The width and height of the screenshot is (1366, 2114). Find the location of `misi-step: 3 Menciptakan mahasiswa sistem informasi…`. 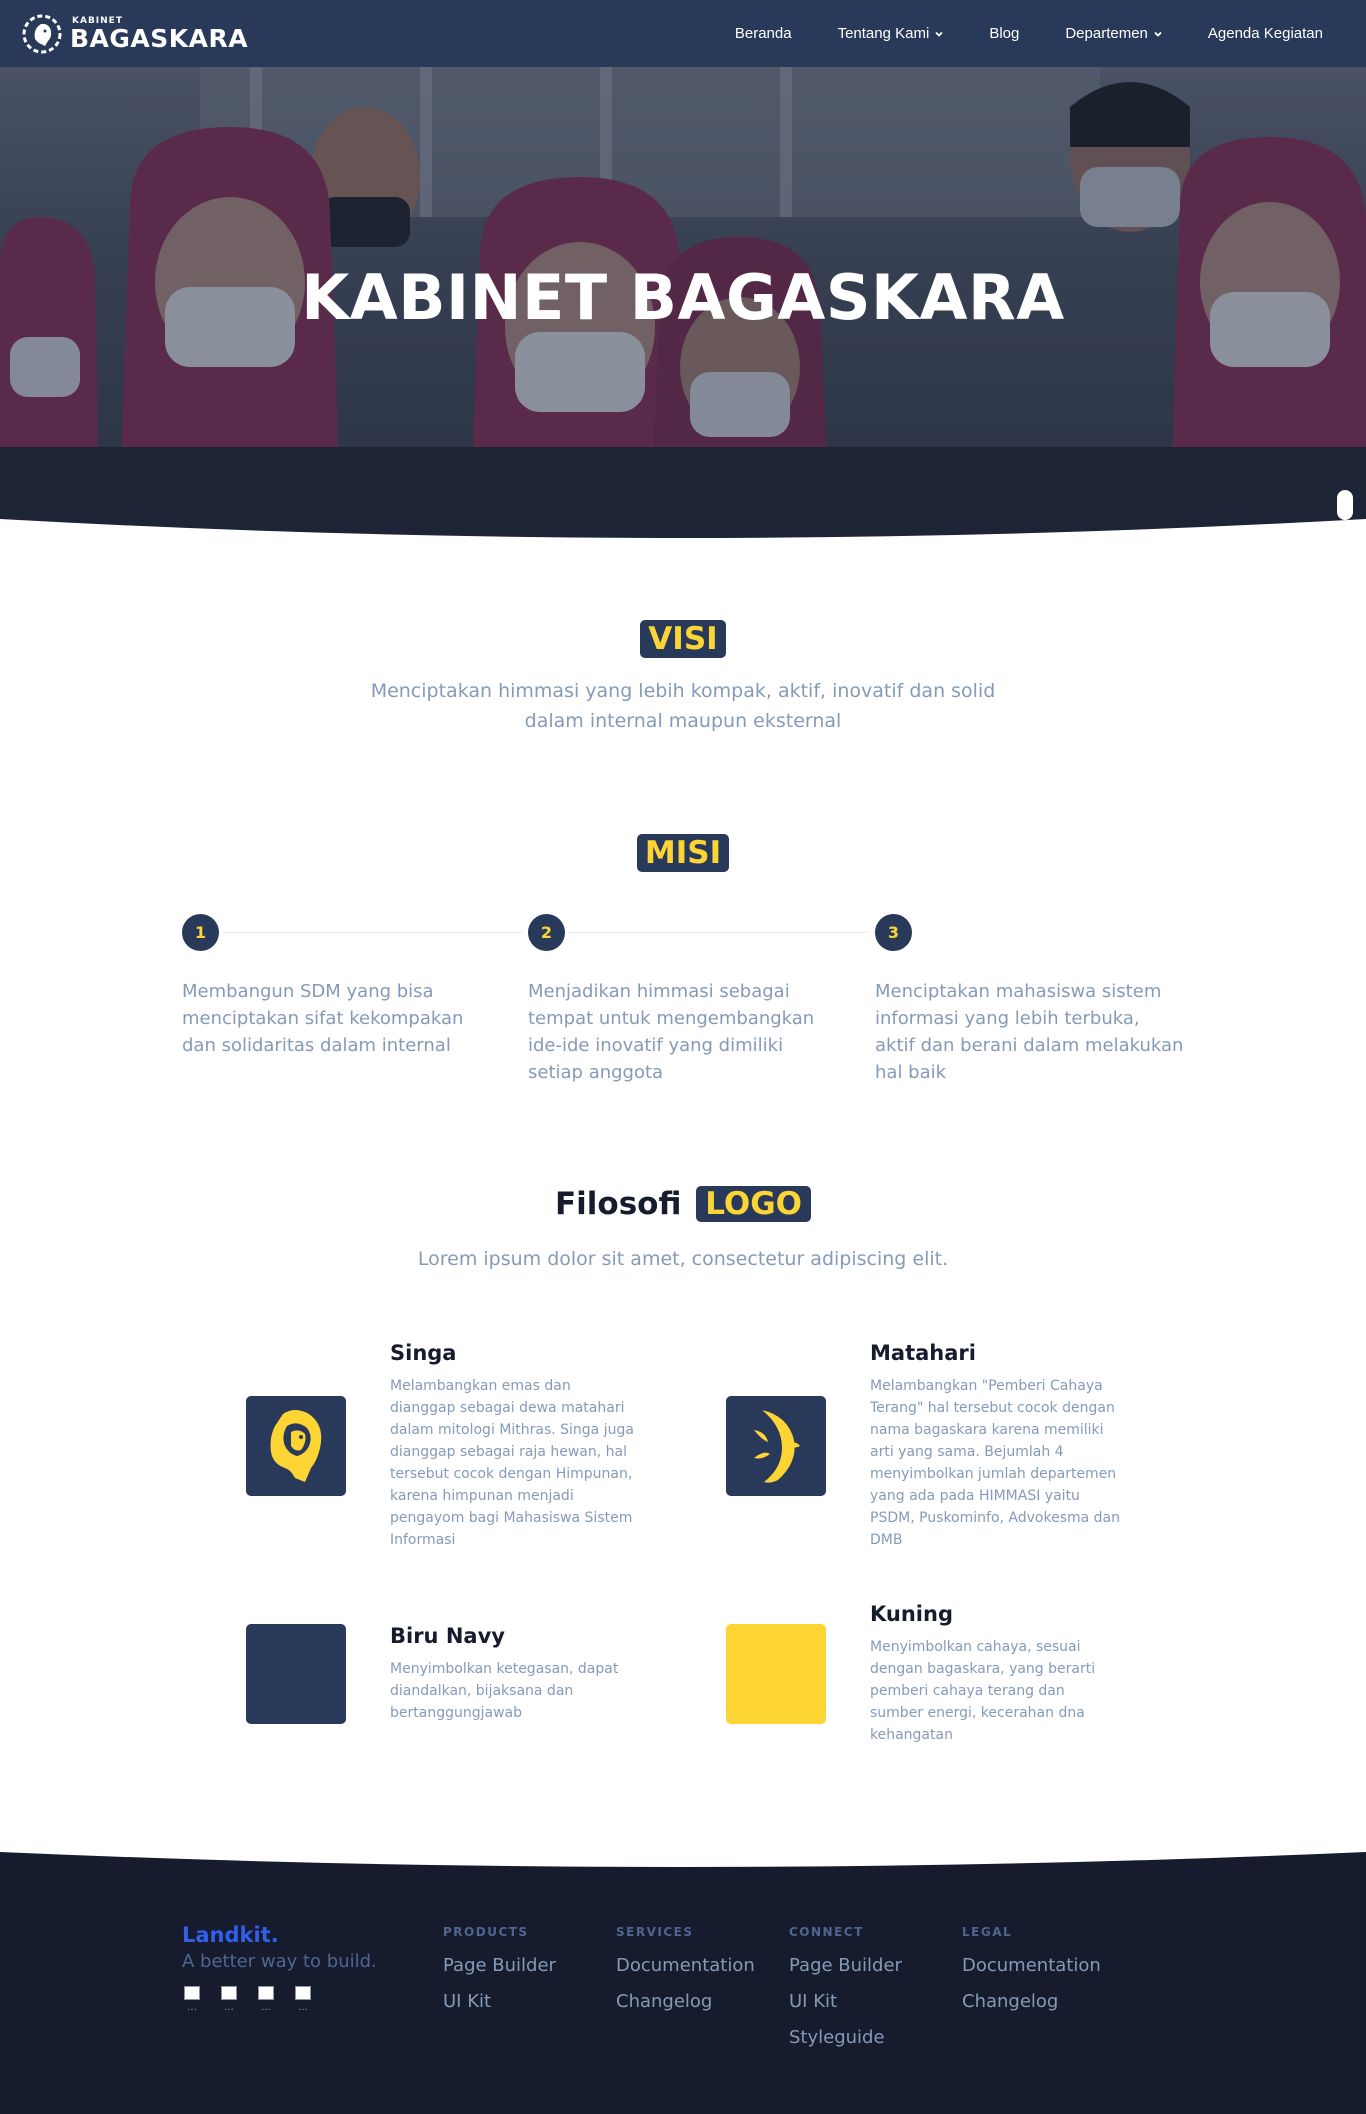

misi-step: 3 Menciptakan mahasiswa sistem informasi… is located at coordinates (1030, 1000).